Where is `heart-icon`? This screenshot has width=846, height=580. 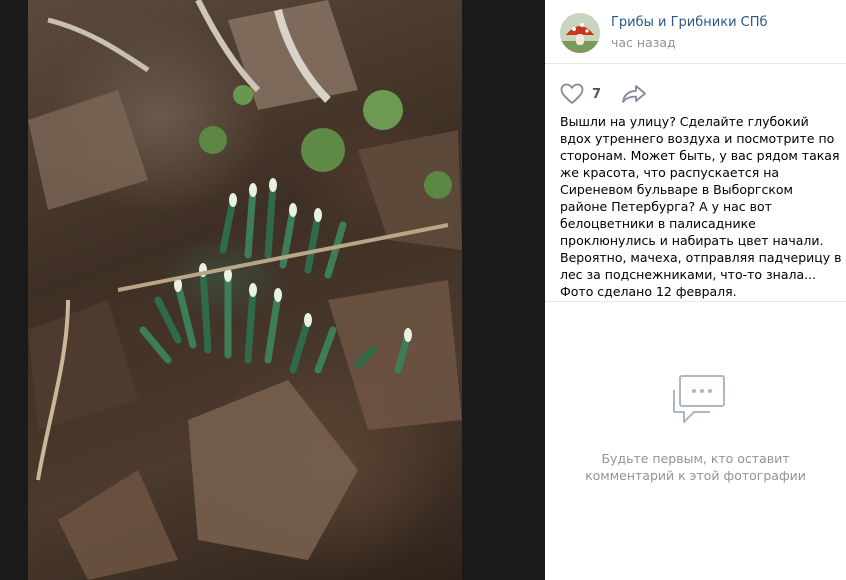
heart-icon is located at coordinates (572, 93).